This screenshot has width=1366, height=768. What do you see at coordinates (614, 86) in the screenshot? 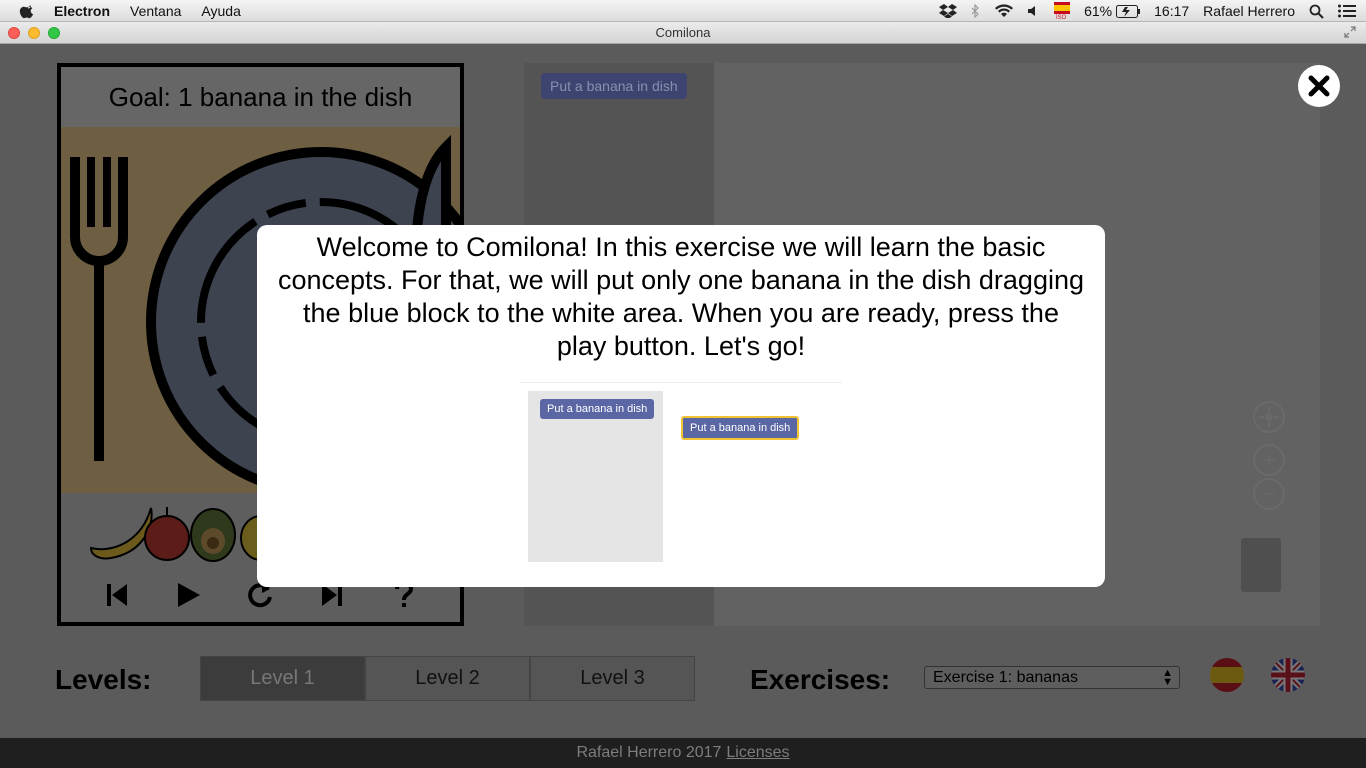
I see `toolbox-block: Put a banana in dish` at bounding box center [614, 86].